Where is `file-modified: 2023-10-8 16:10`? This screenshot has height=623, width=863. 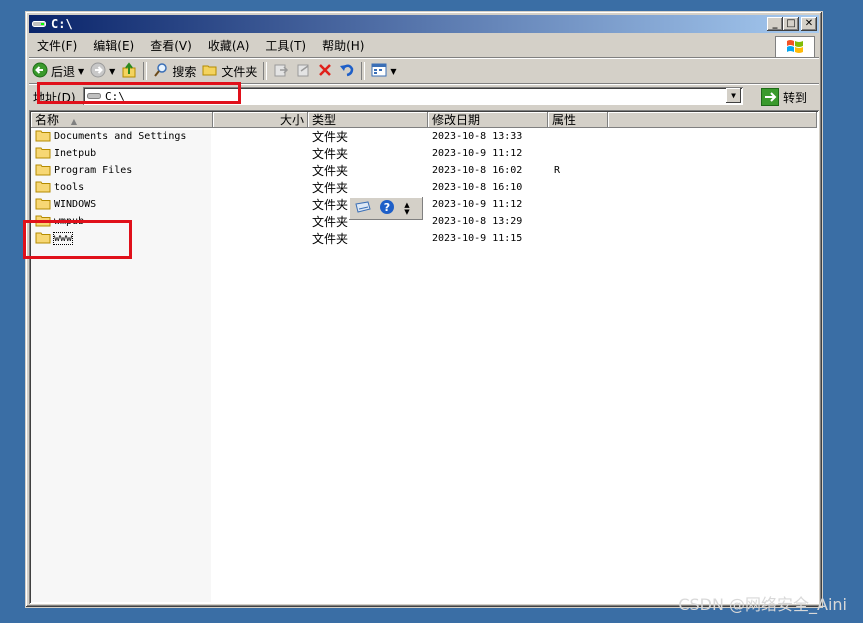
file-modified: 2023-10-8 16:10 is located at coordinates (477, 187).